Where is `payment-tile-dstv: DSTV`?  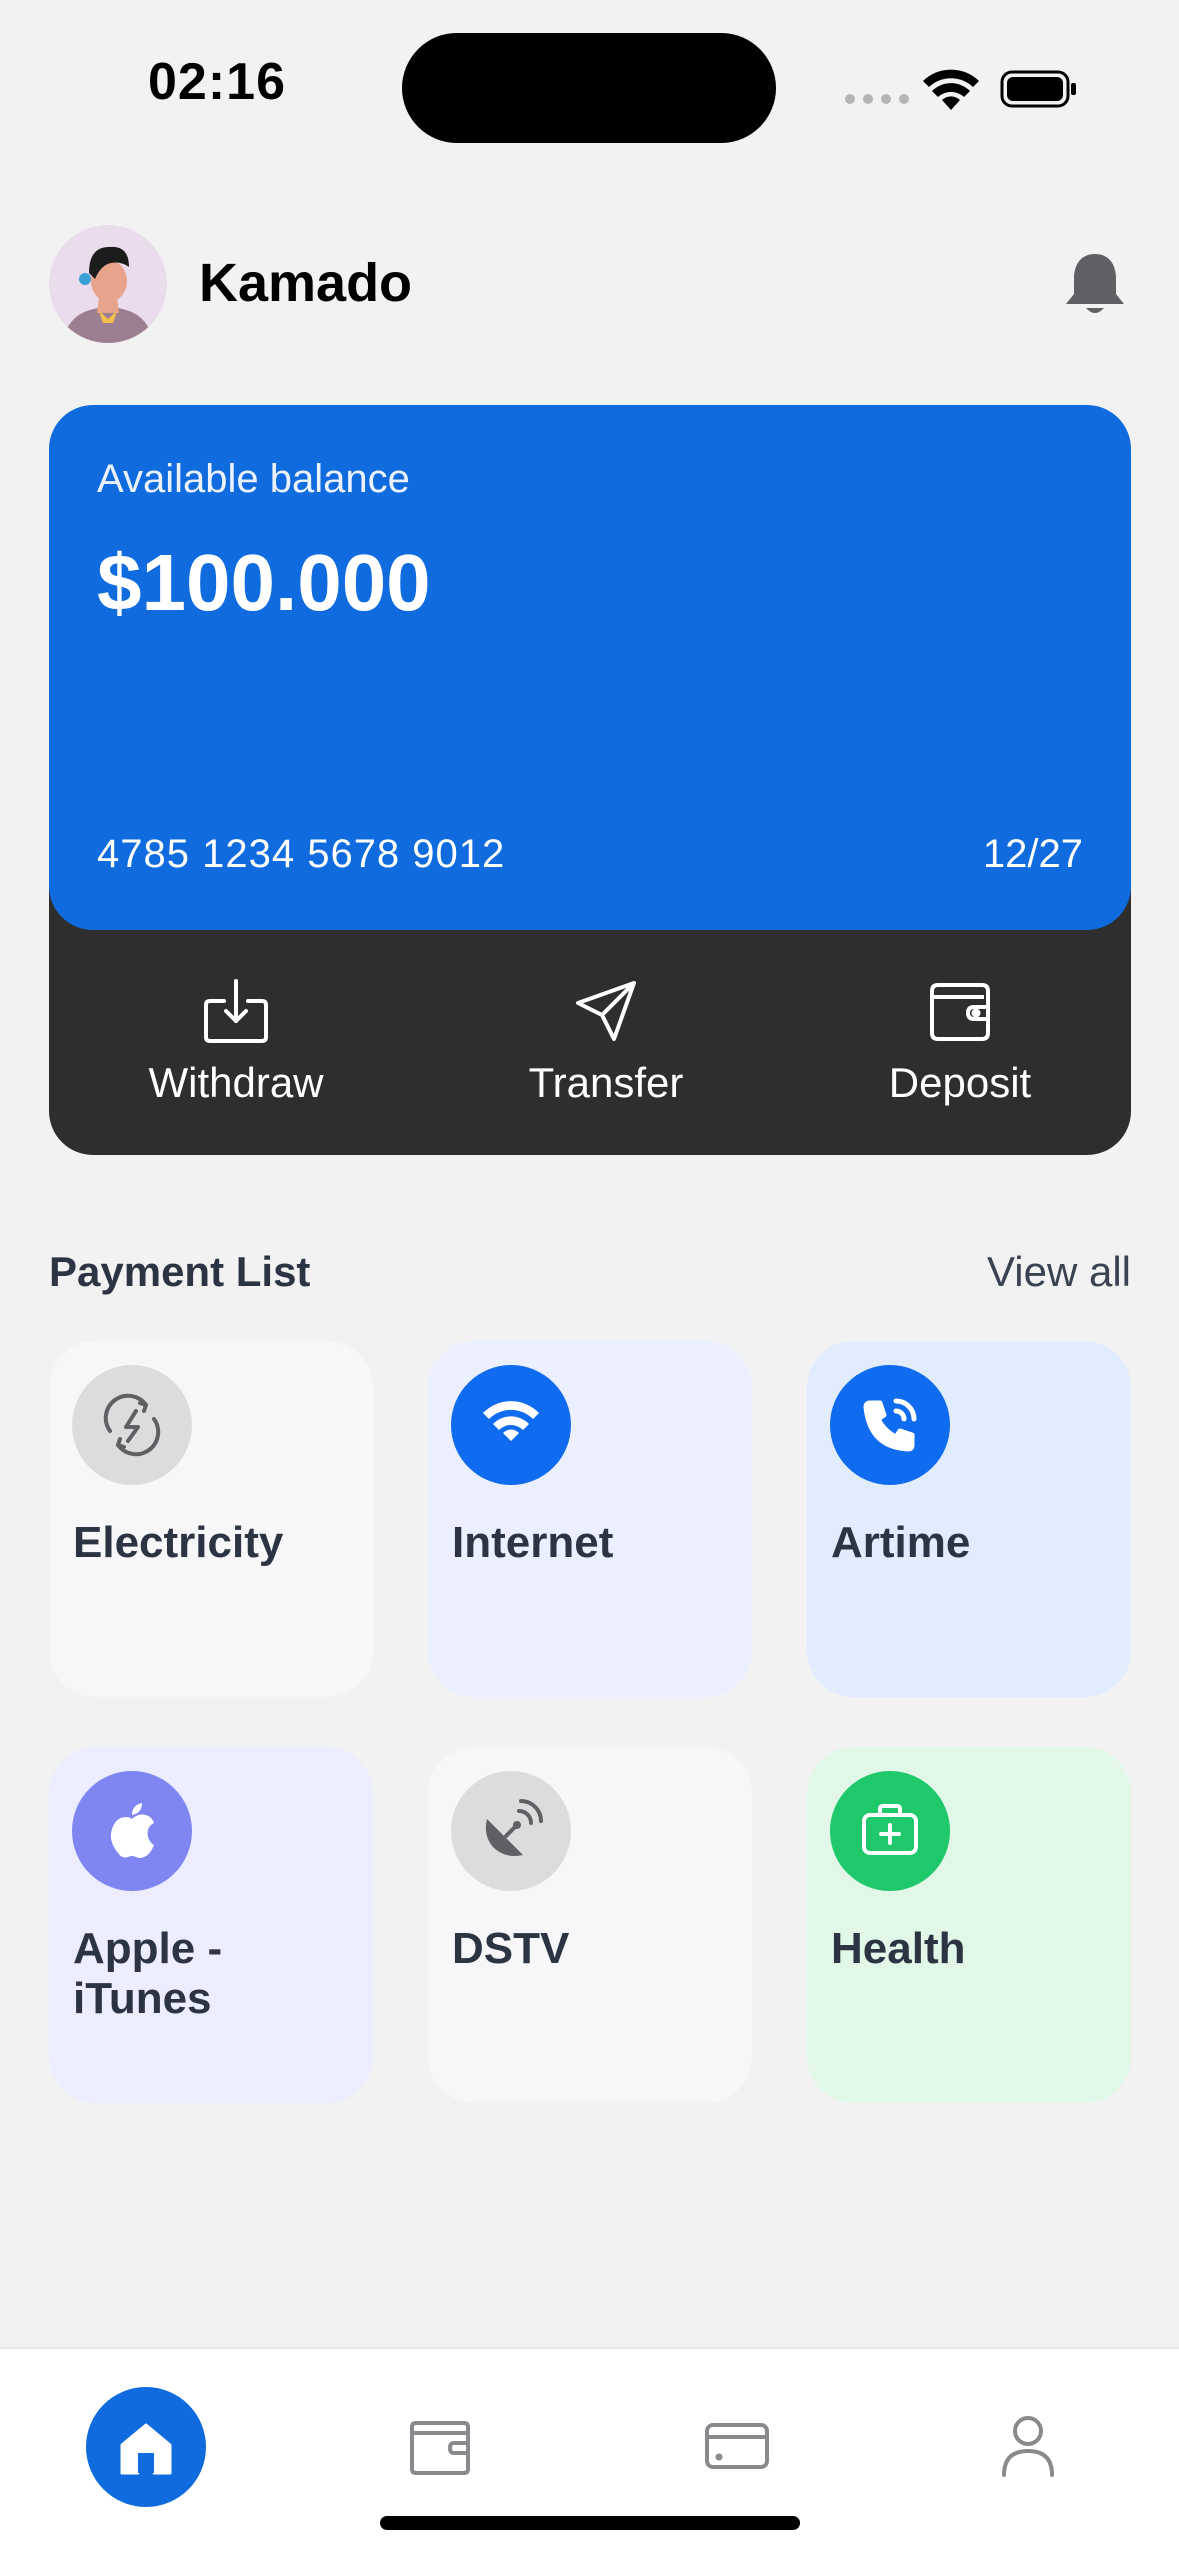 payment-tile-dstv: DSTV is located at coordinates (590, 1925).